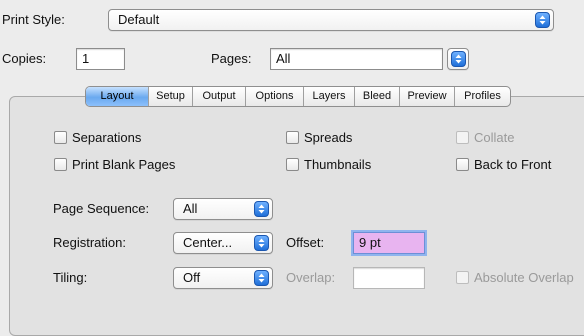 This screenshot has height=336, width=584. Describe the element at coordinates (513, 164) in the screenshot. I see `back-to-front-label: Back to Front` at that location.